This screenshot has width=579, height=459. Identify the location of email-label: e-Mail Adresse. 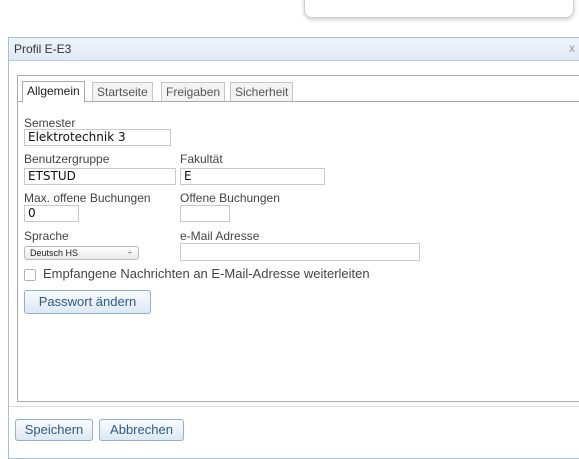
(220, 236).